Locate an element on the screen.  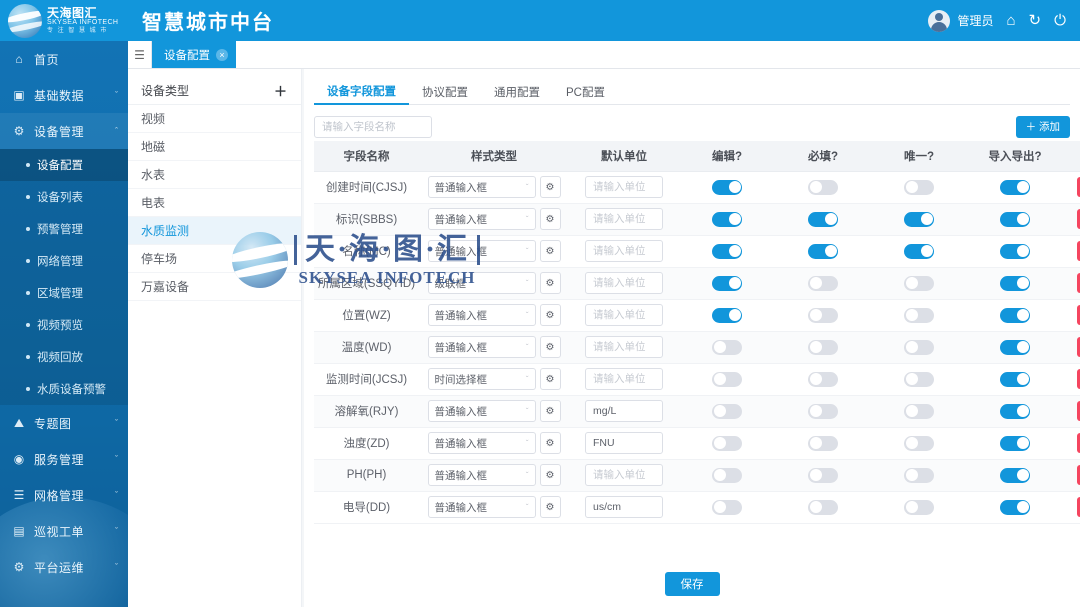
sidebar-item-2: ⚙ 设备管理 ˆ is located at coordinates (64, 131).